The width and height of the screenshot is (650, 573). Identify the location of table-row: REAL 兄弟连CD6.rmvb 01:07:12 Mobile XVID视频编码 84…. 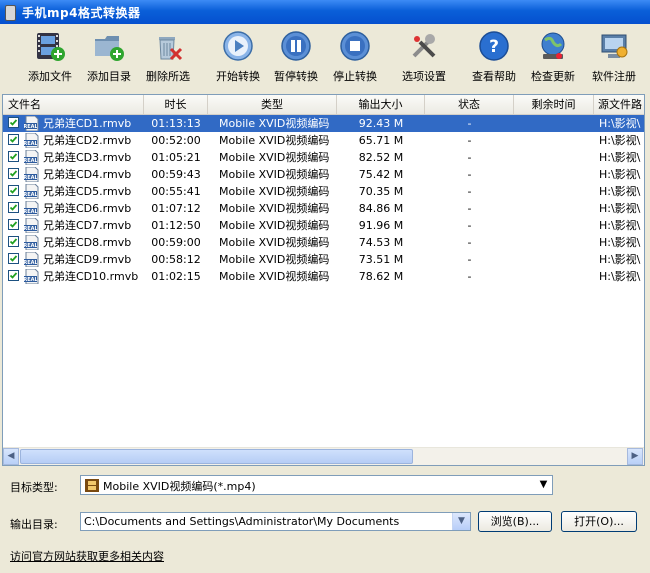
(323, 208).